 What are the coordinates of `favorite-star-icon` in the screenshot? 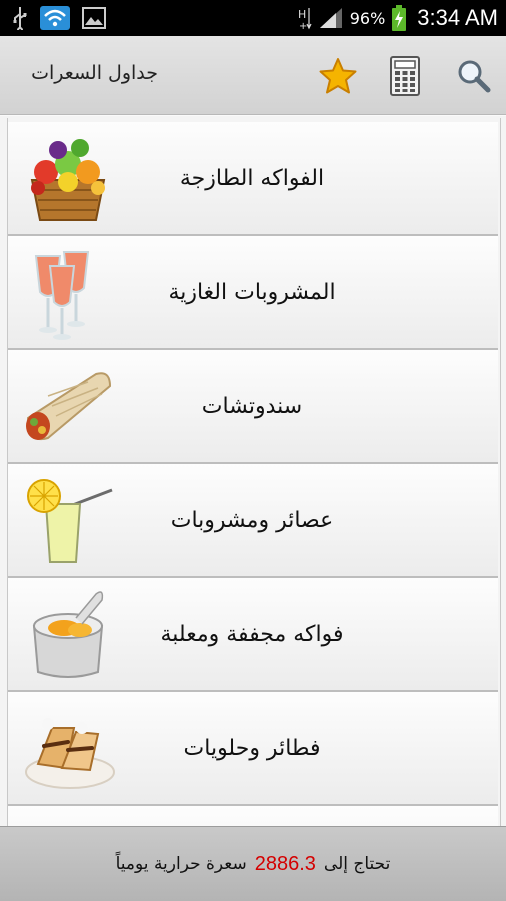 It's located at (338, 76).